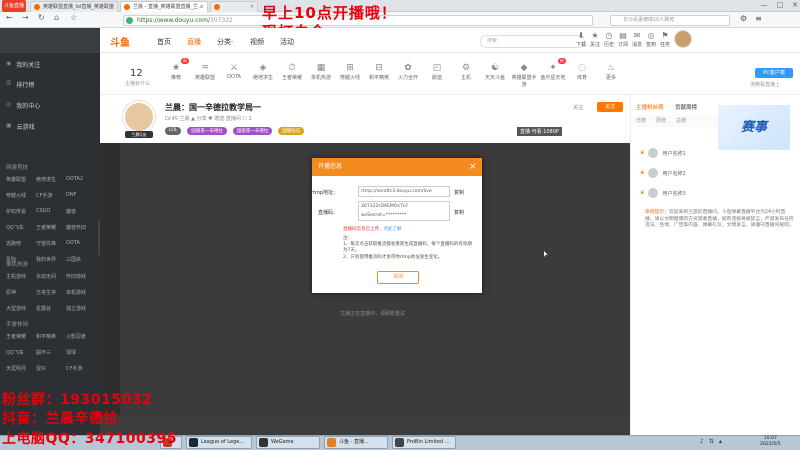  What do you see at coordinates (404, 211) in the screenshot?
I see `stream-code-field: 307322rDAEMOsTn?wsSecret=*********` at bounding box center [404, 211].